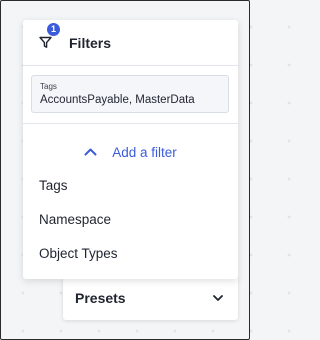 The height and width of the screenshot is (340, 320). I want to click on divider, so click(130, 123).